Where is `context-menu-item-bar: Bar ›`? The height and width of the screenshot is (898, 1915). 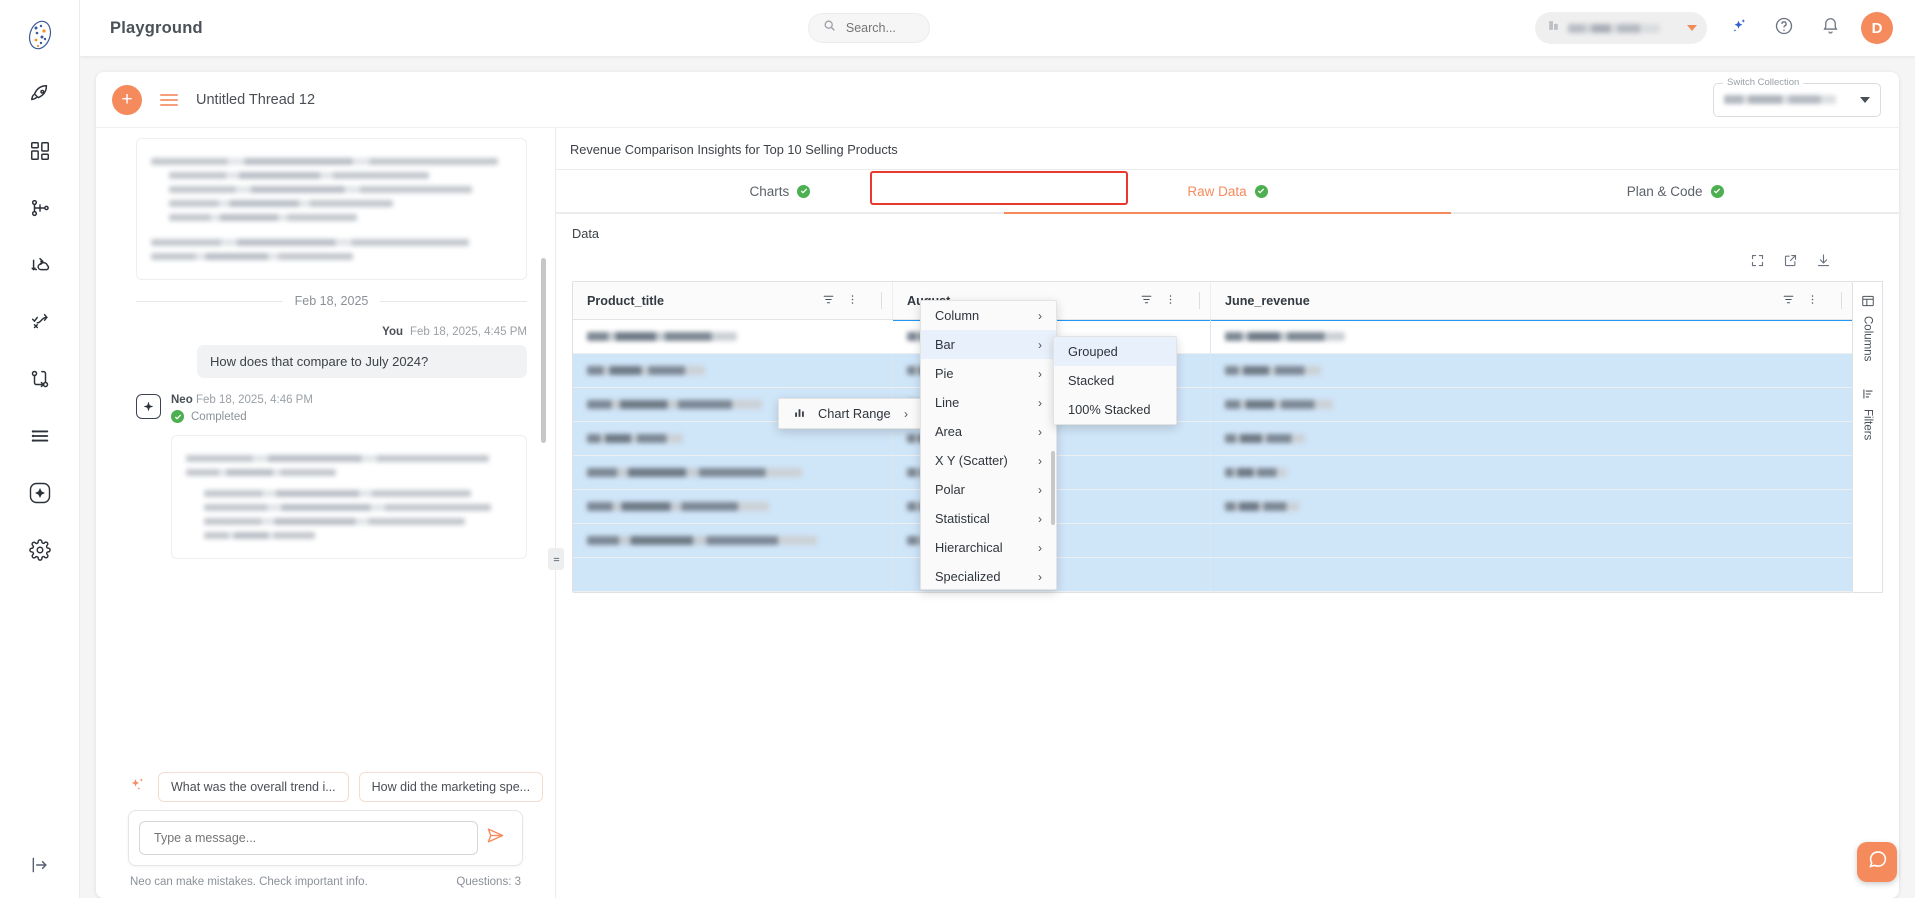
context-menu-item-bar: Bar › is located at coordinates (988, 344).